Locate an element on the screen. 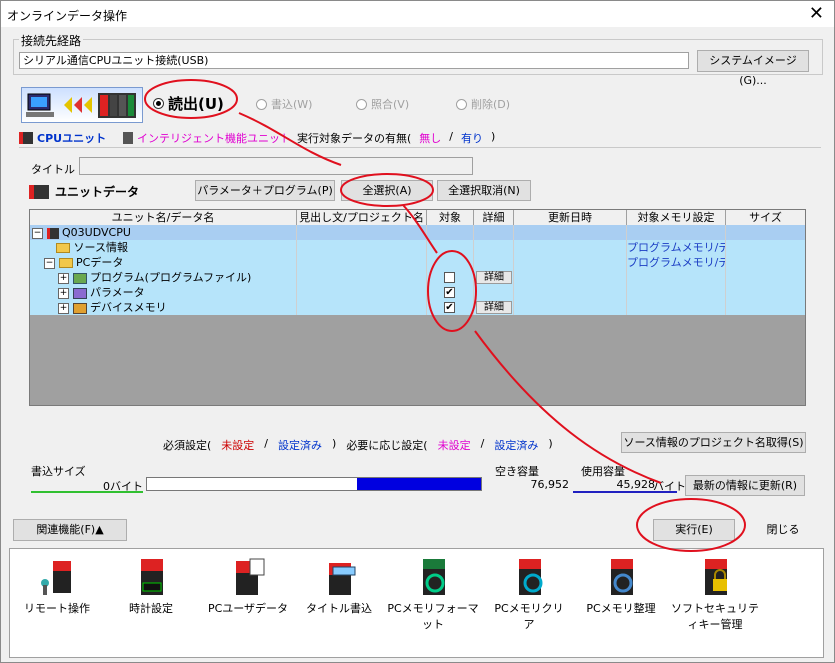 This screenshot has width=835, height=663. target-none-label: 無し is located at coordinates (430, 138).